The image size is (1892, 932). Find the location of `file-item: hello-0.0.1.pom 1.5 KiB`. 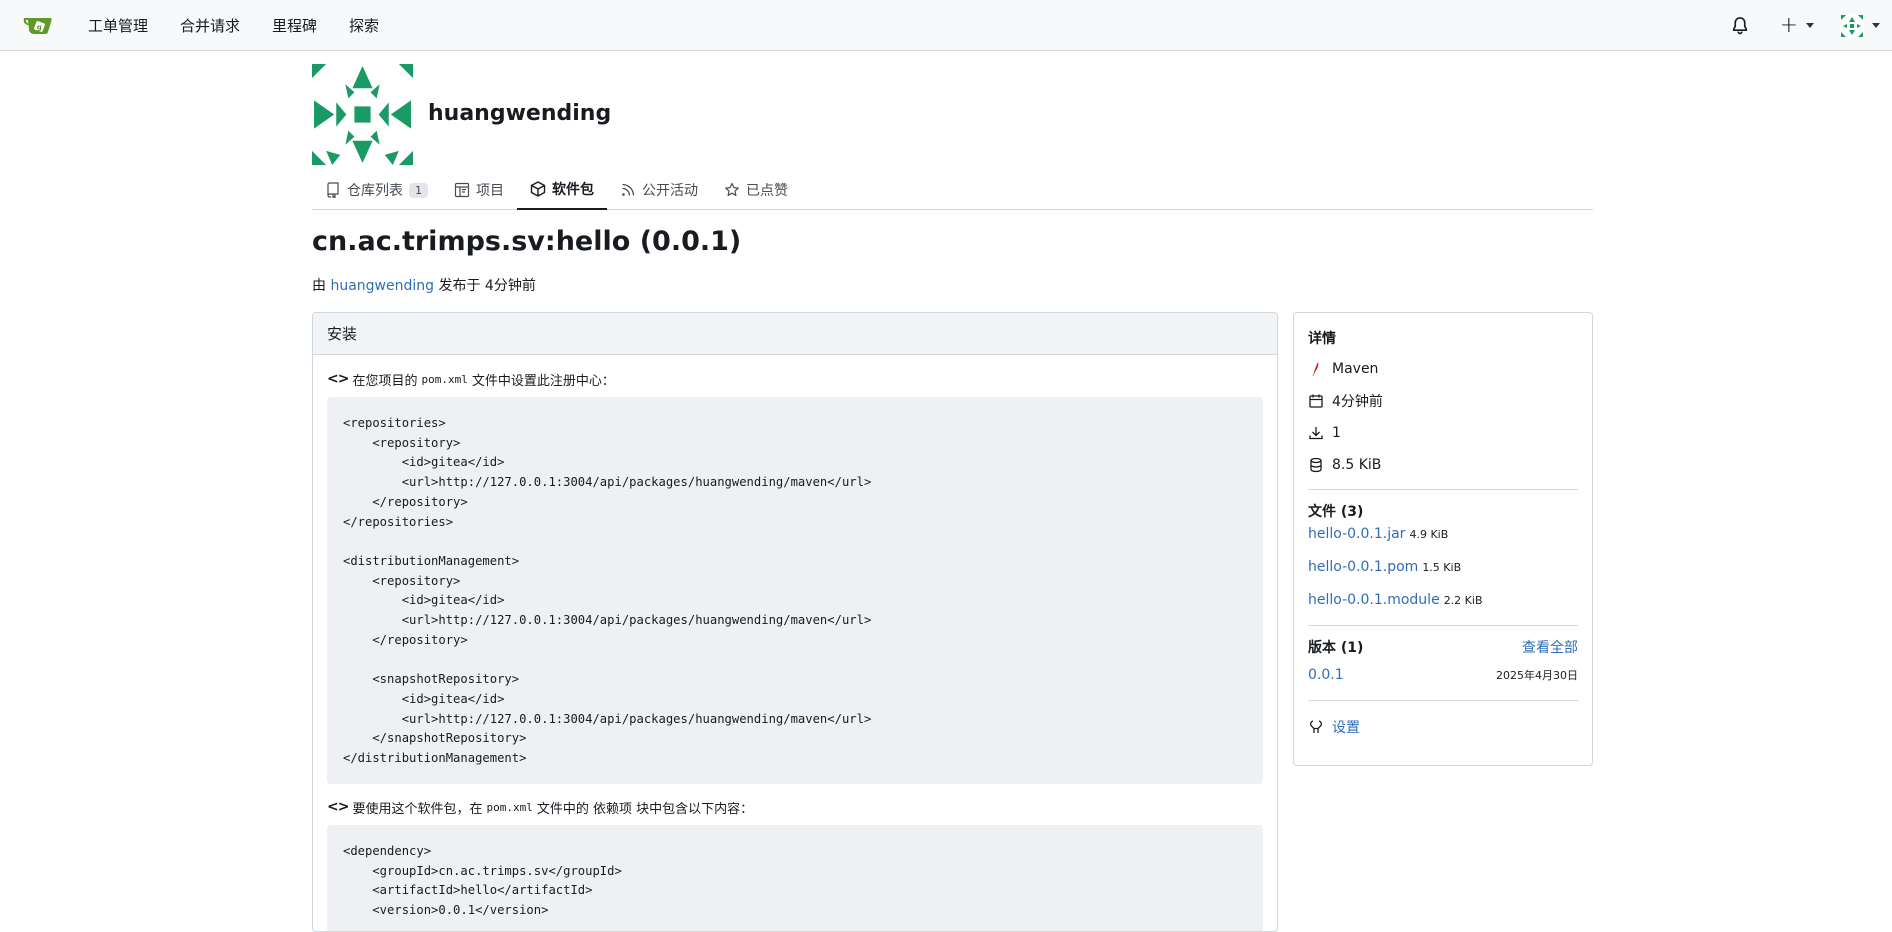

file-item: hello-0.0.1.pom 1.5 KiB is located at coordinates (1443, 571).